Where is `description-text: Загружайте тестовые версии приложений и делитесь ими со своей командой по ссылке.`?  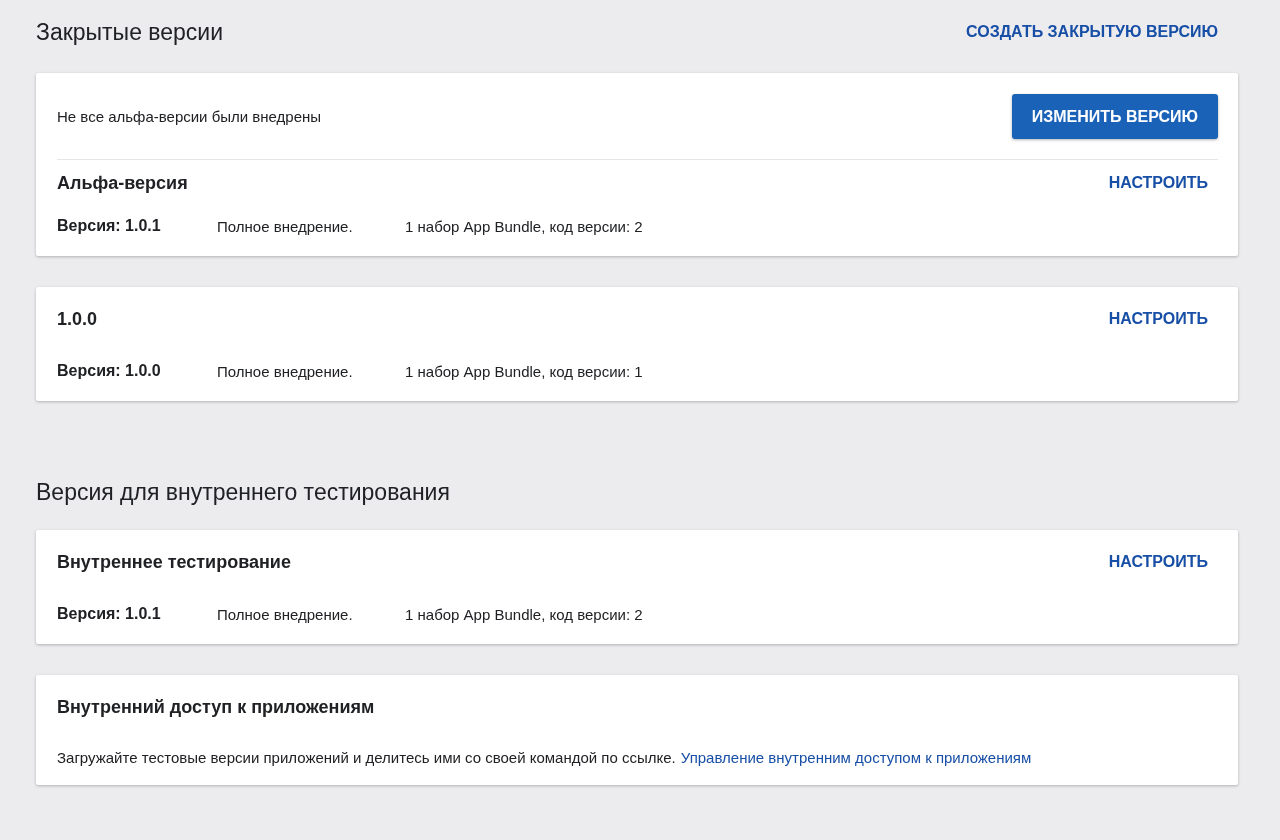
description-text: Загружайте тестовые версии приложений и делитесь ими со своей командой по ссылке. is located at coordinates (366, 757).